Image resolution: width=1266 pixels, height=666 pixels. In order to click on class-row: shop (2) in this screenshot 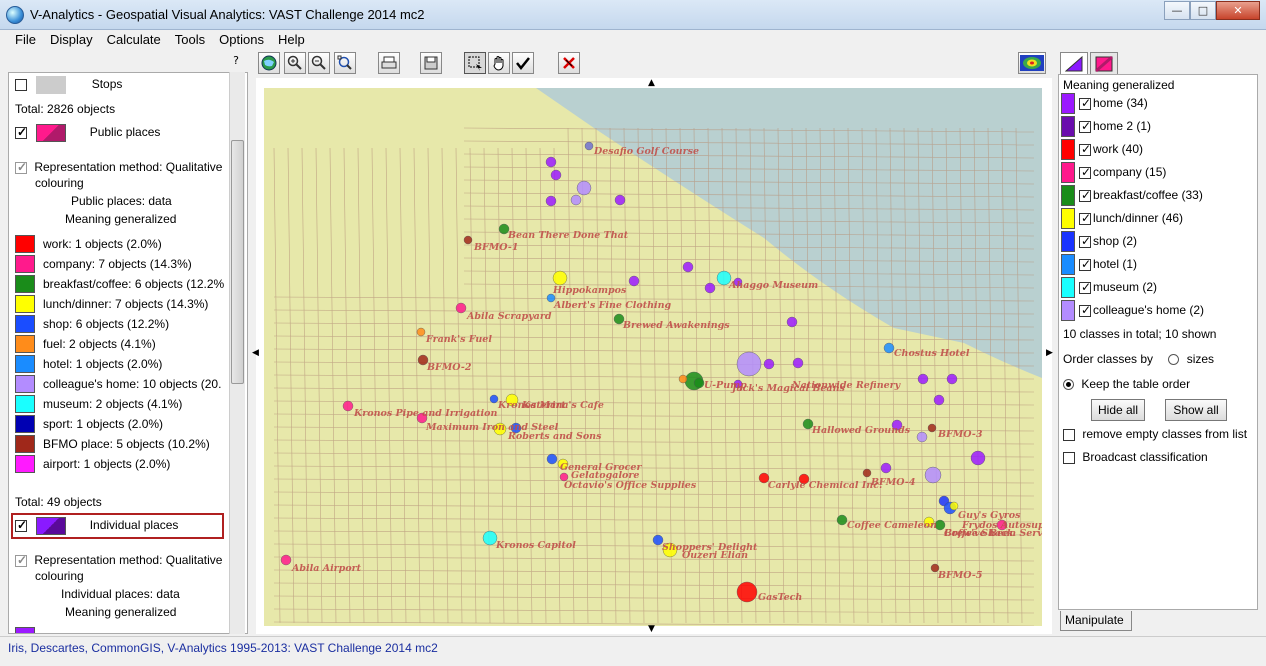, I will do `click(1156, 242)`.